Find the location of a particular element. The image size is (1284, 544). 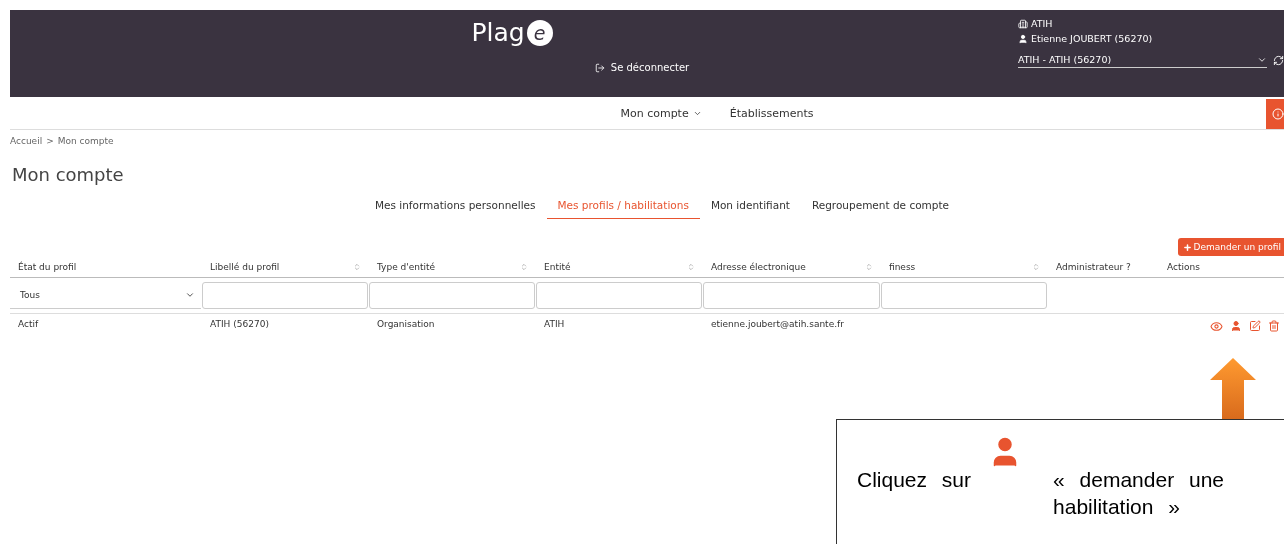

column-header: finess is located at coordinates (902, 267).